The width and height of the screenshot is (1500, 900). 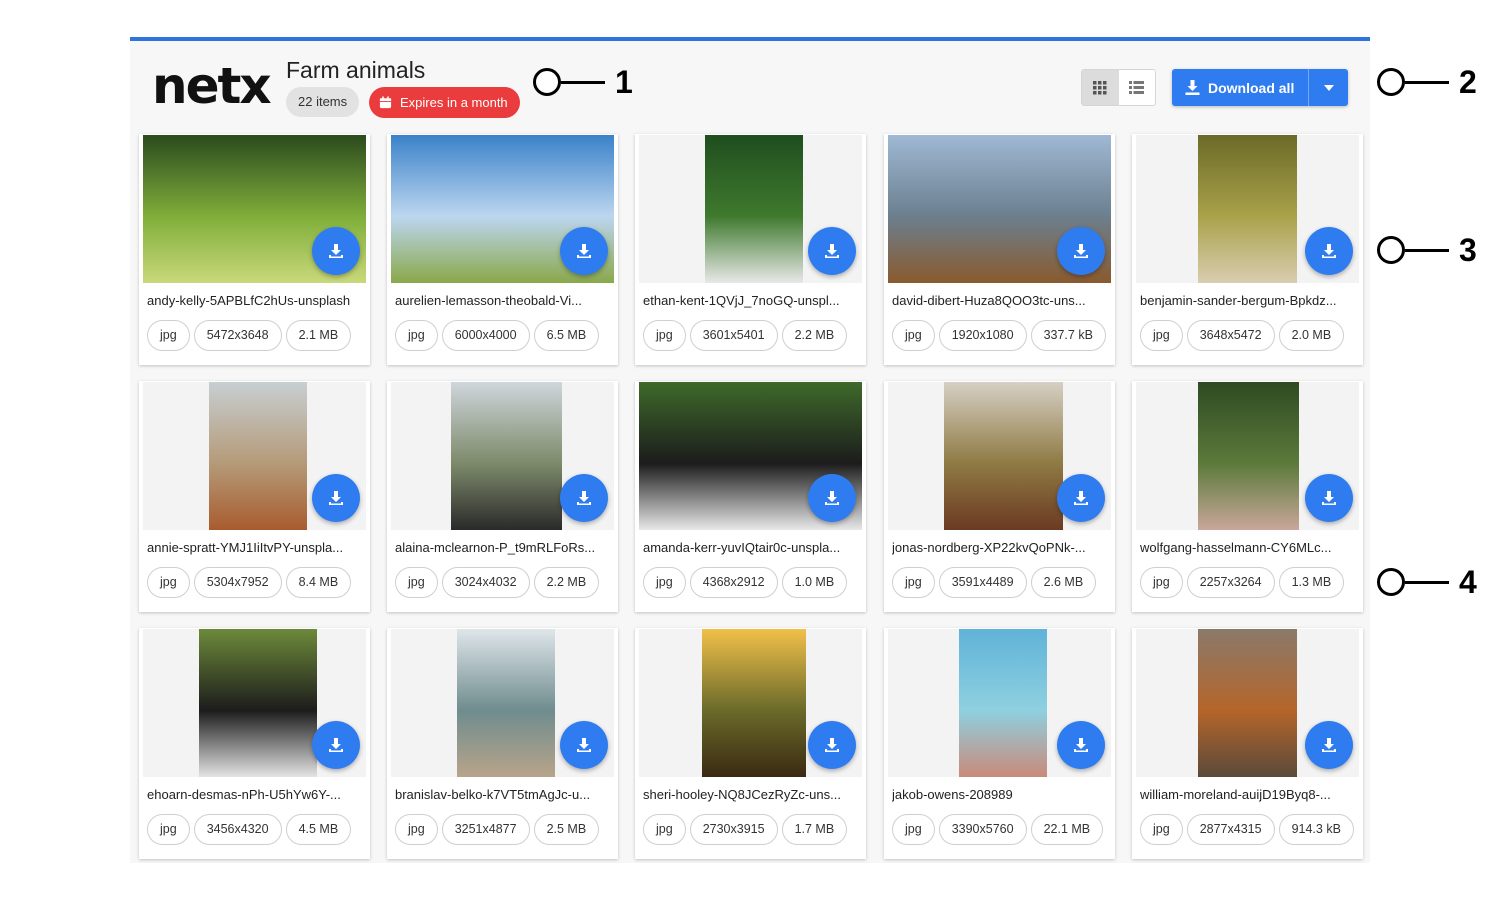 I want to click on file-size-chip: 6.5 MB, so click(x=566, y=335).